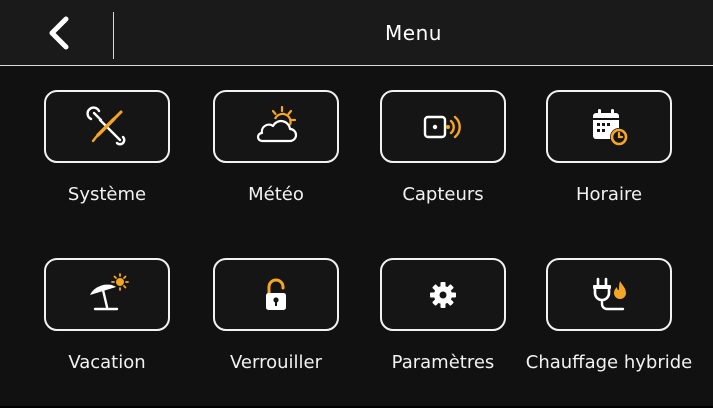  Describe the element at coordinates (109, 291) in the screenshot. I see `vacation-icon` at that location.